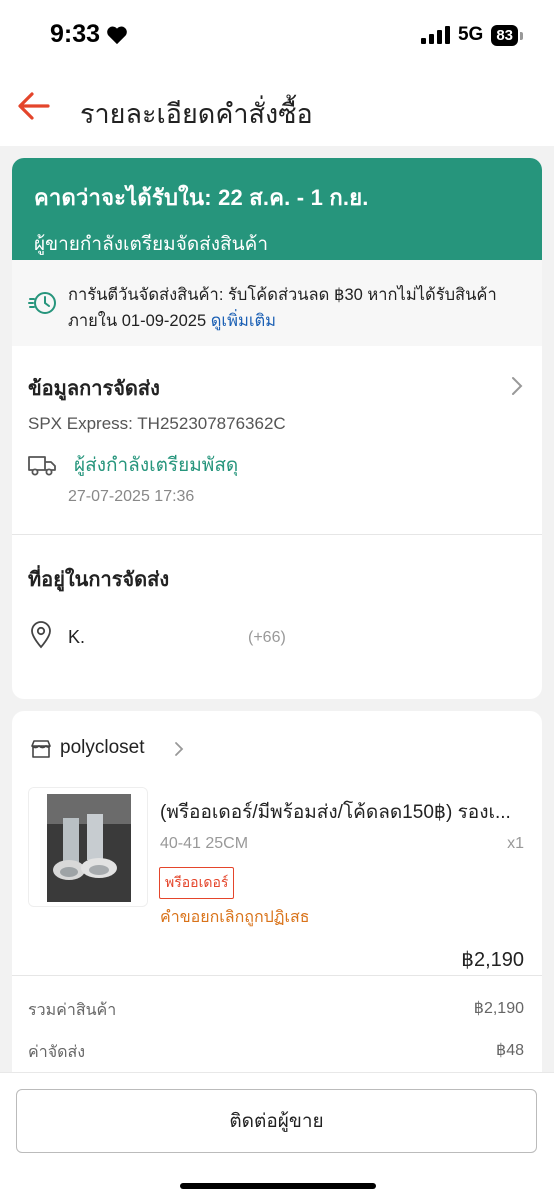 Image resolution: width=554 pixels, height=1200 pixels. Describe the element at coordinates (235, 917) in the screenshot. I see `cancel-request-status: คำขอยกเลิกถูกปฏิเสธ` at that location.